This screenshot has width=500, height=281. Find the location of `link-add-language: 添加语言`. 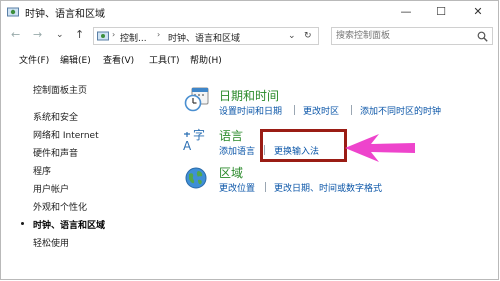

link-add-language: 添加语言 is located at coordinates (237, 150).